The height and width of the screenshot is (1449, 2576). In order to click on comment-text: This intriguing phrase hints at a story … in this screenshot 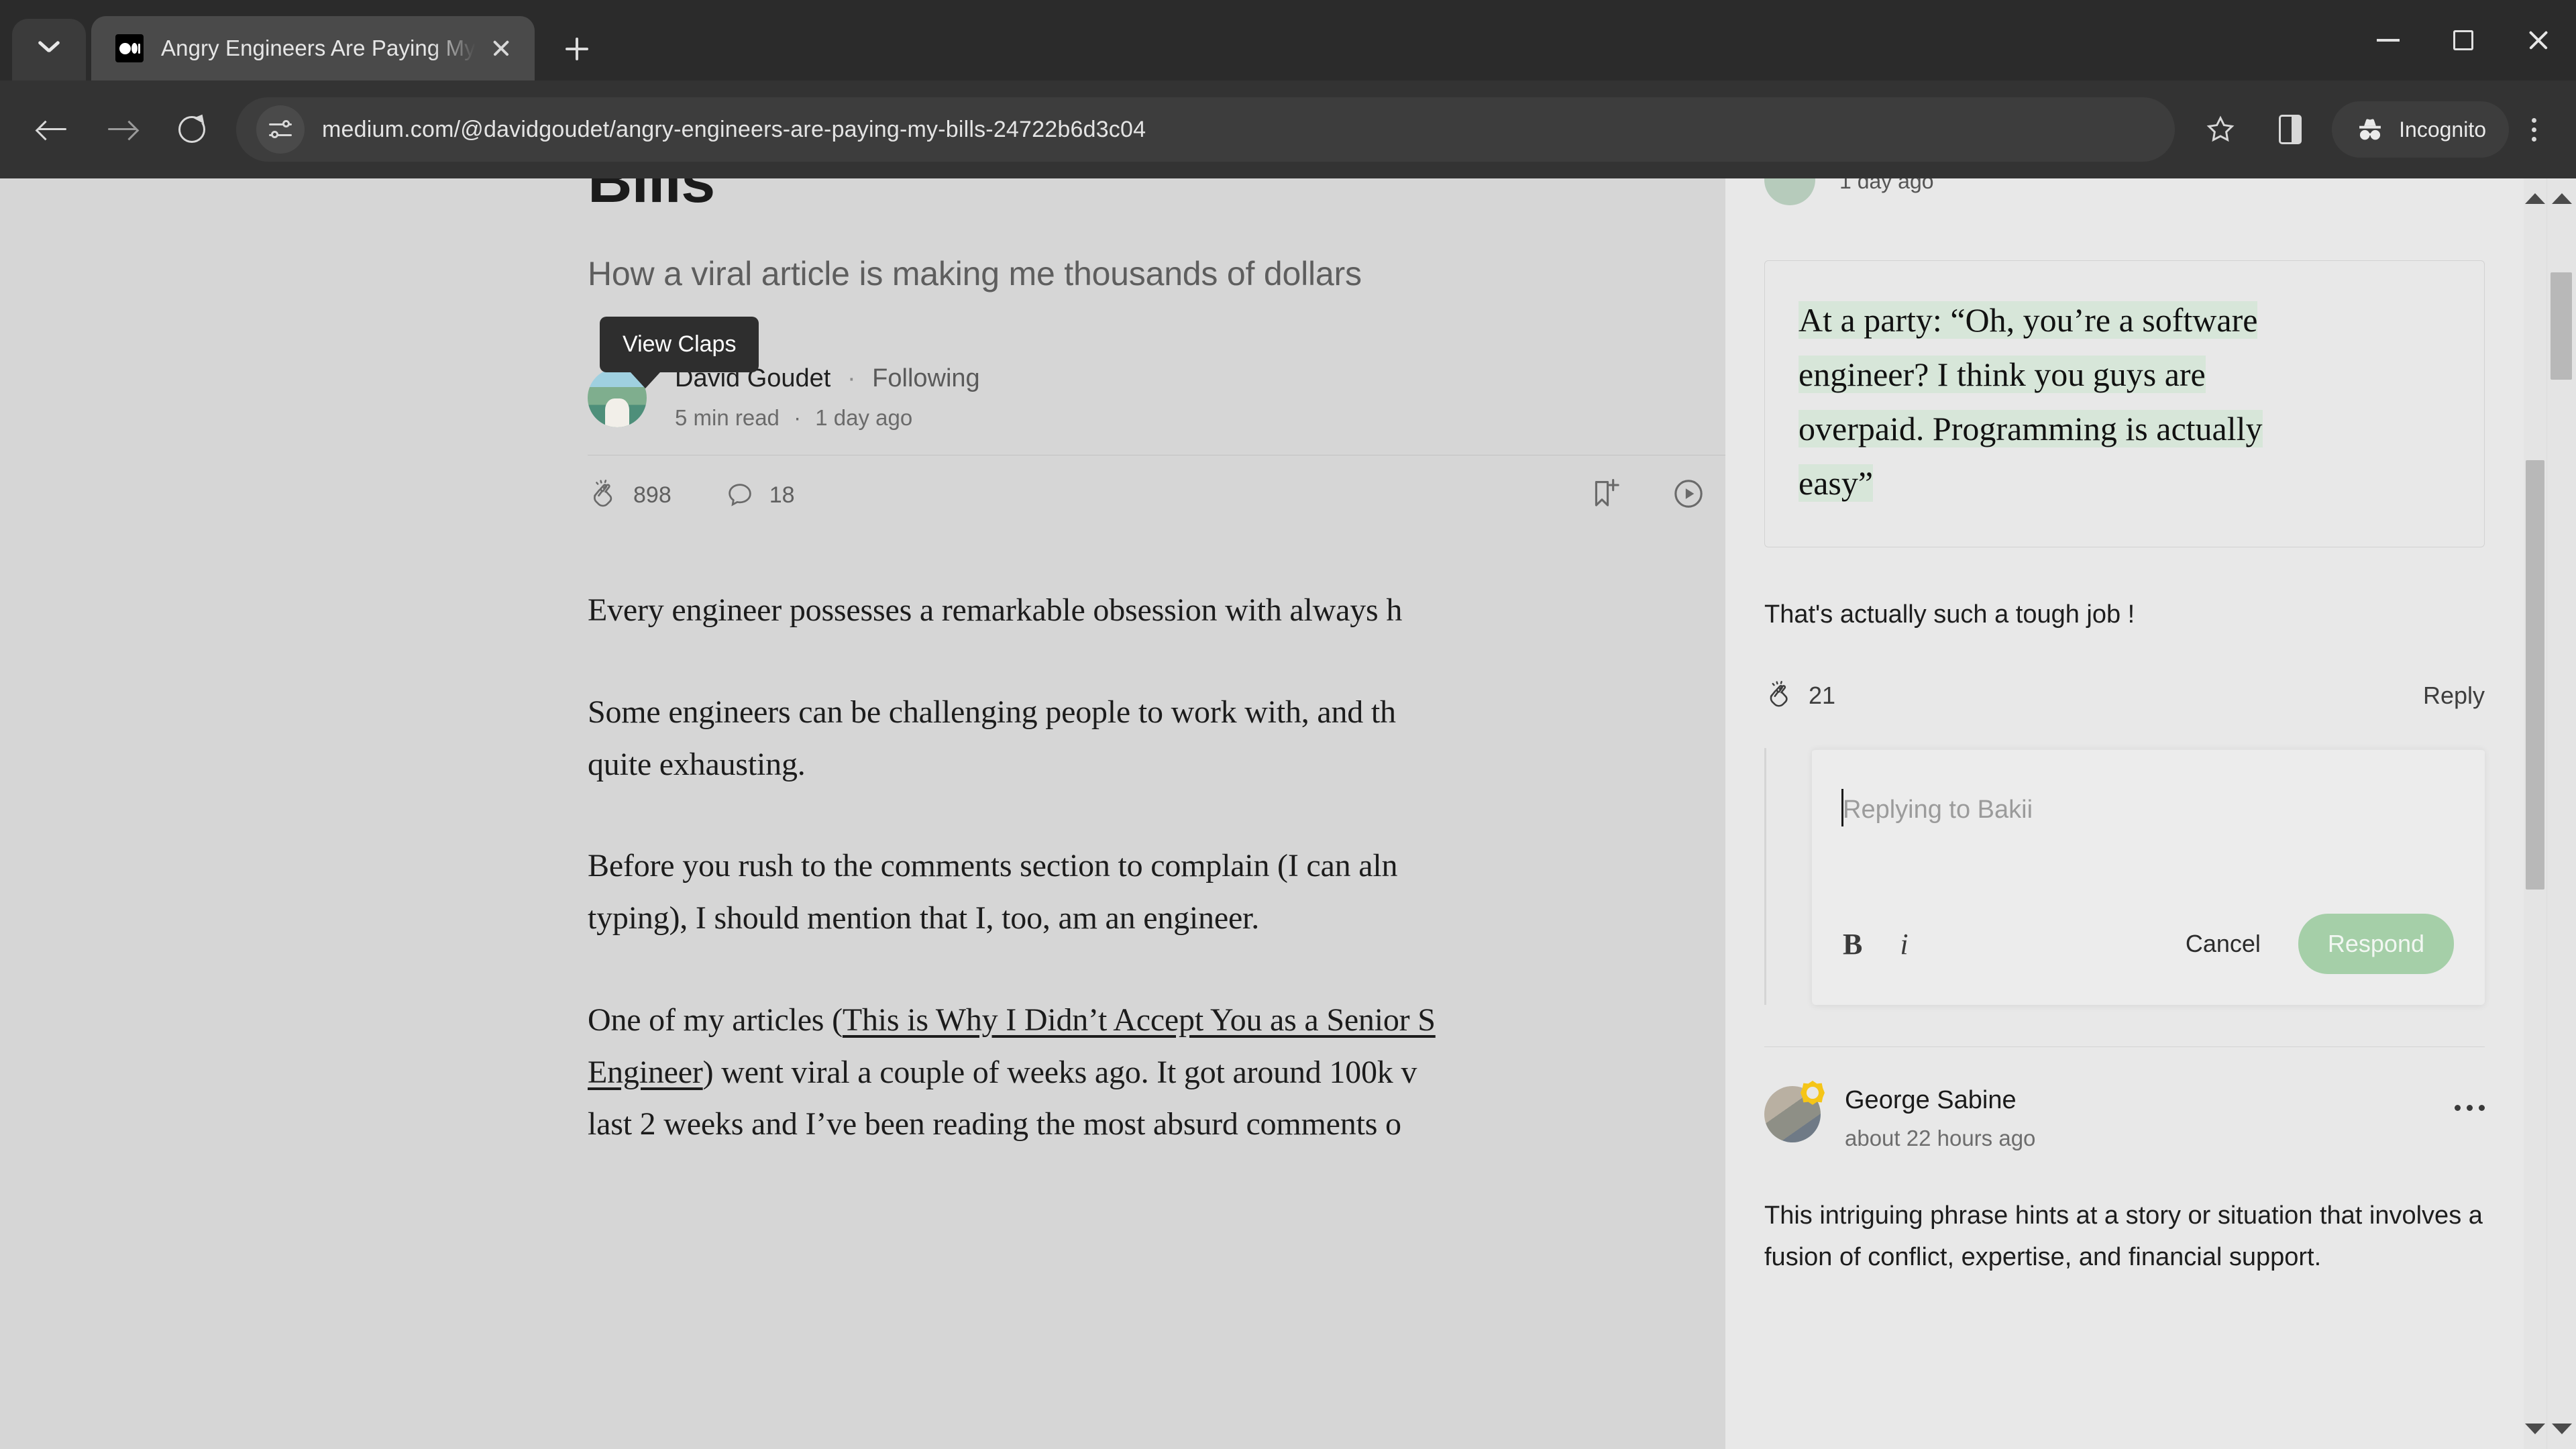, I will do `click(2123, 1236)`.